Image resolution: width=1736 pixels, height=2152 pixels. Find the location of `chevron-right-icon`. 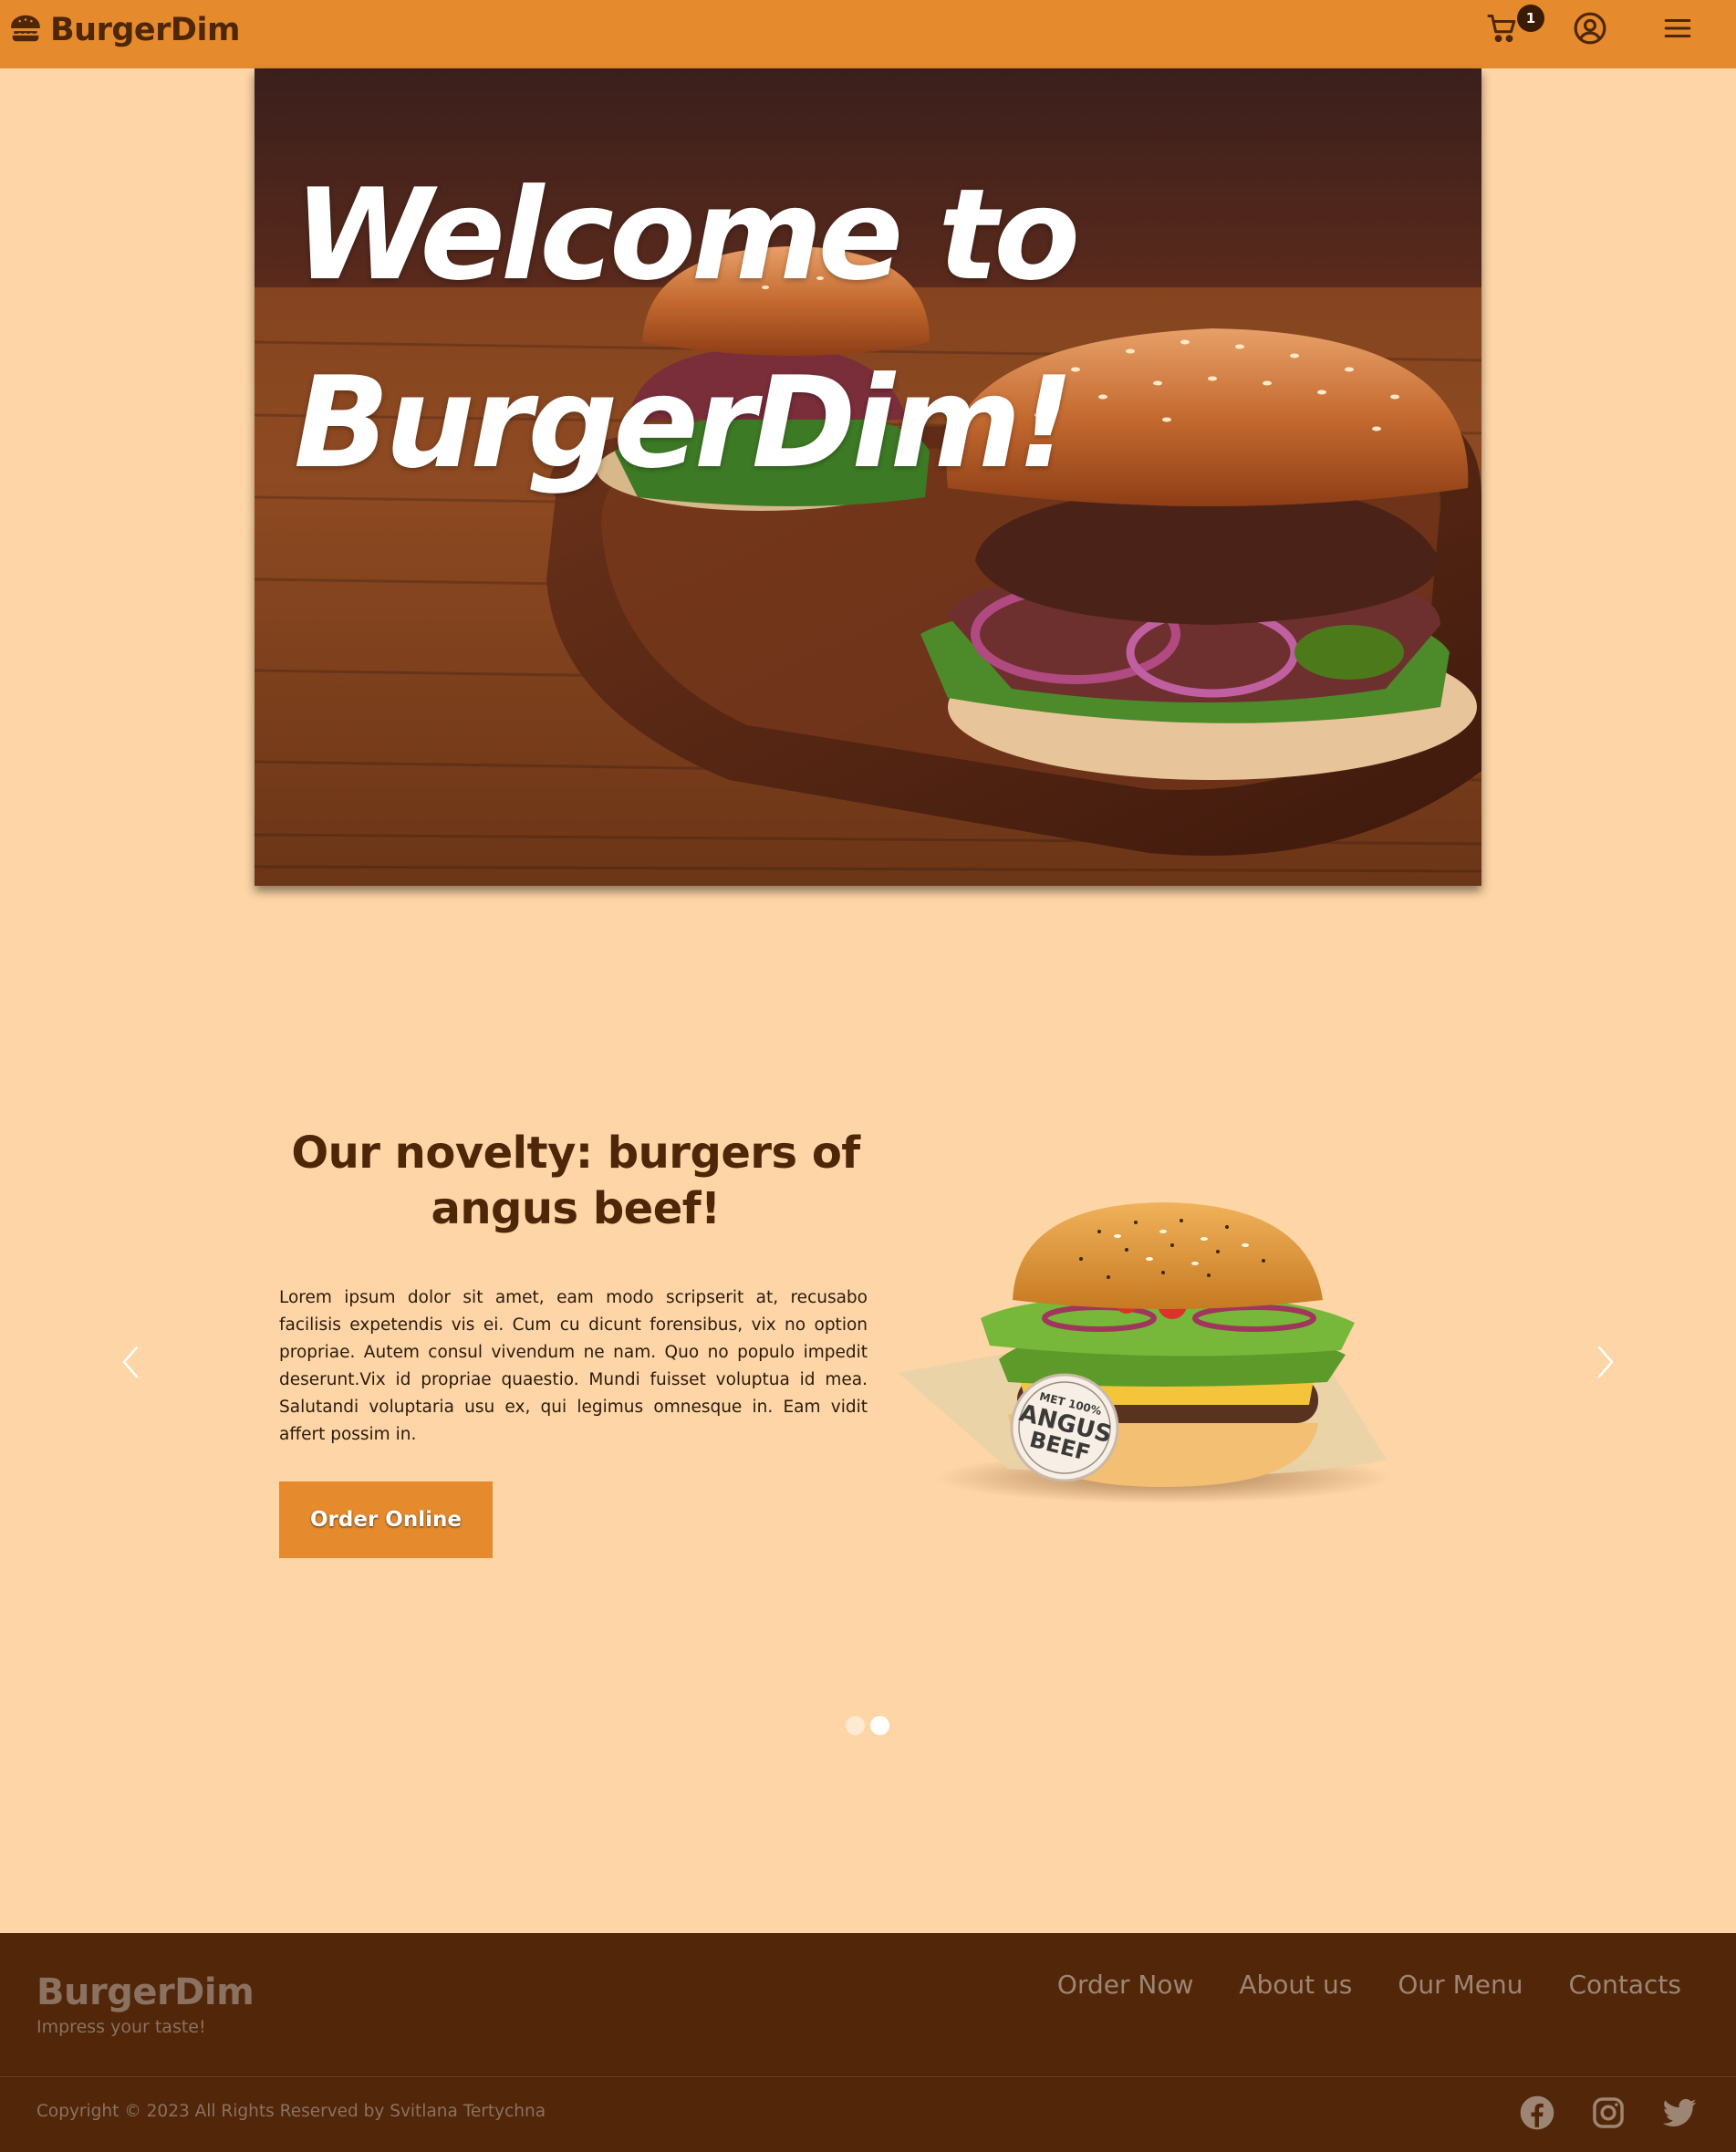

chevron-right-icon is located at coordinates (1606, 1364).